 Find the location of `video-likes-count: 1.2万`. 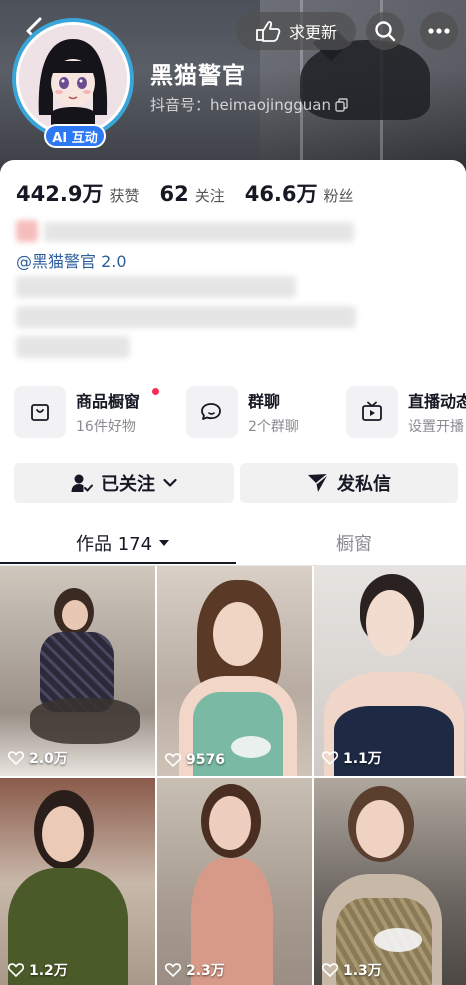

video-likes-count: 1.2万 is located at coordinates (48, 971).